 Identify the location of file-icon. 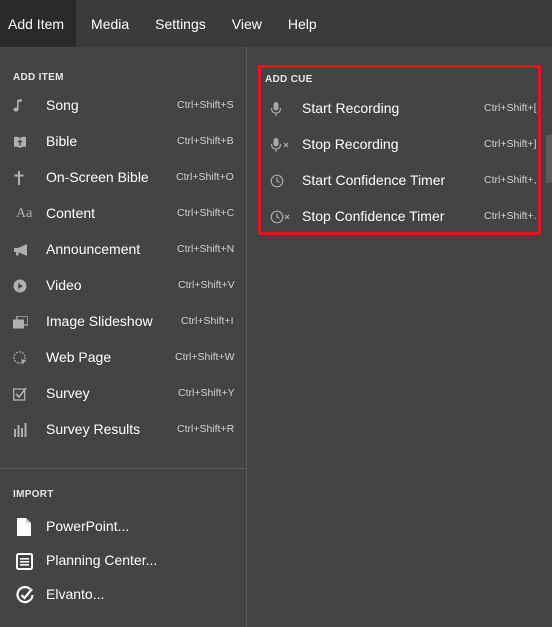
(28, 527).